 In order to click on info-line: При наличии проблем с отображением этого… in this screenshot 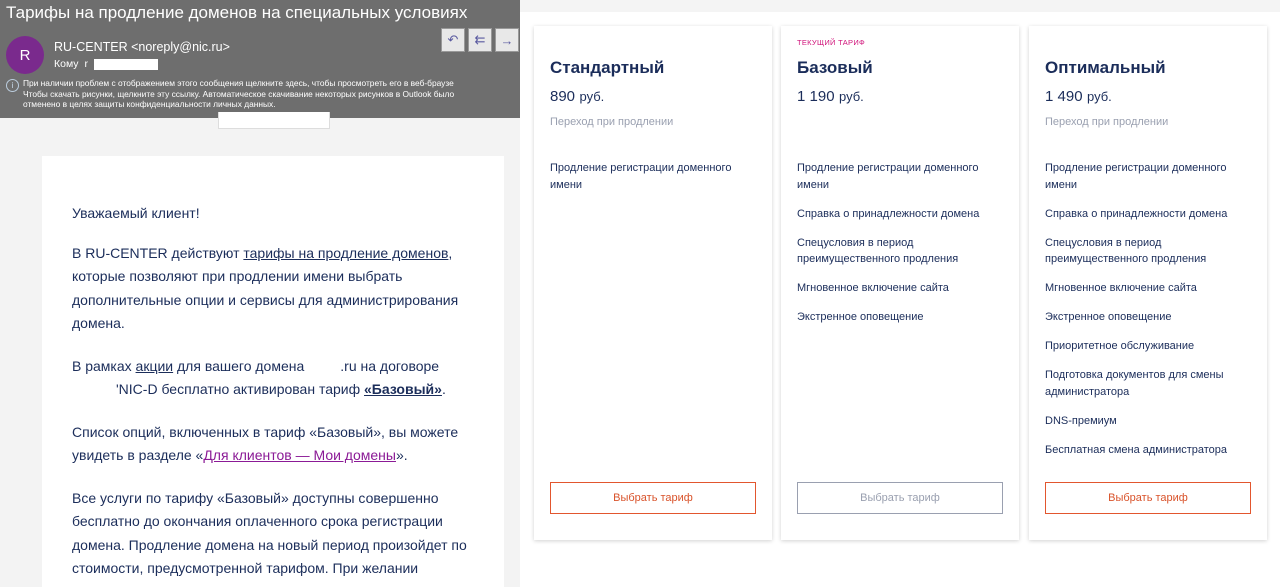, I will do `click(238, 83)`.